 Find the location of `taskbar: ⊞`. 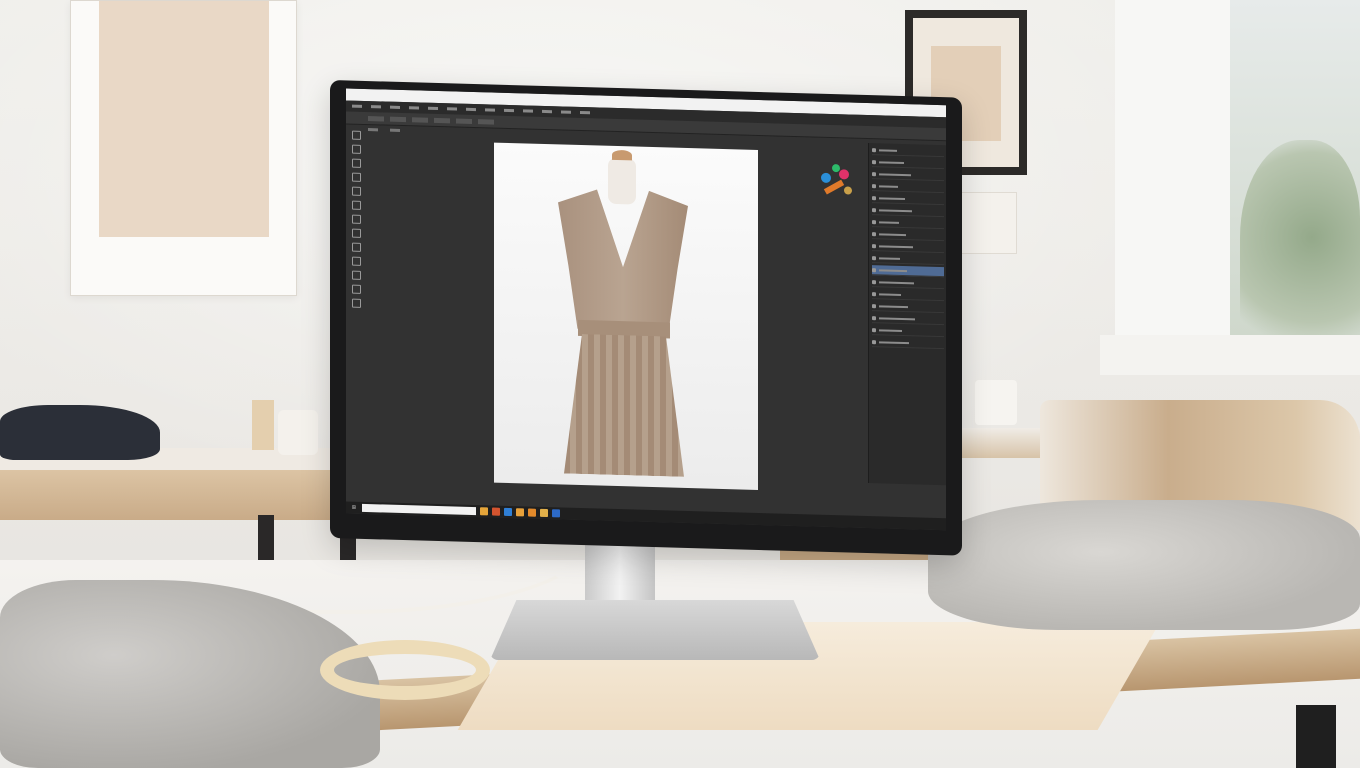

taskbar: ⊞ is located at coordinates (646, 516).